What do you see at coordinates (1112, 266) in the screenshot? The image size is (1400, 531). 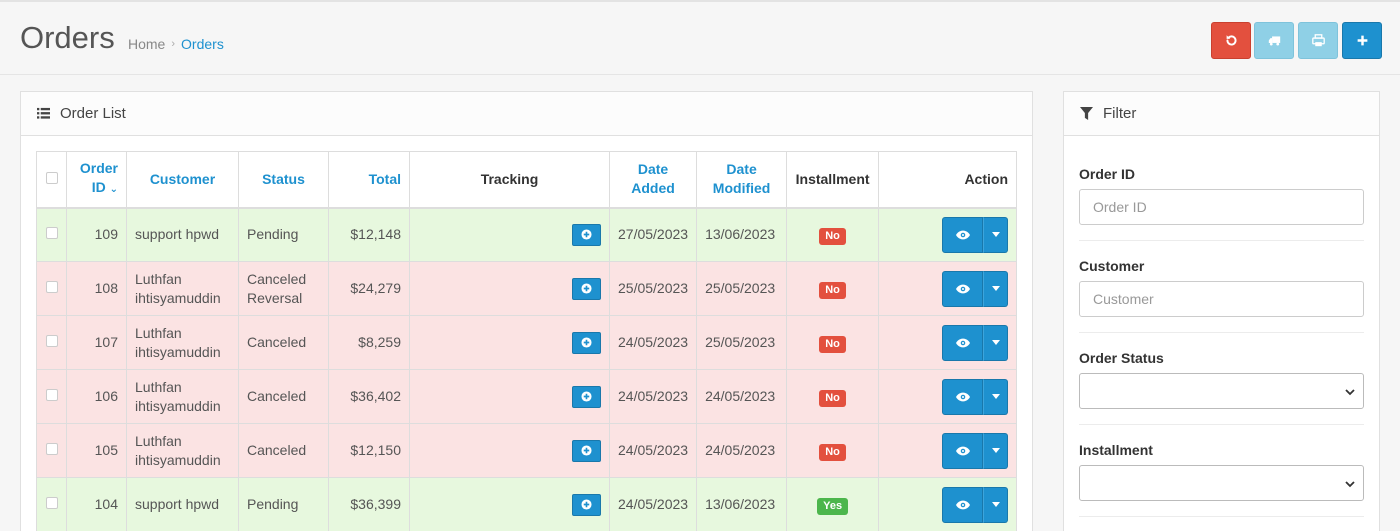 I see `customer-label: Customer` at bounding box center [1112, 266].